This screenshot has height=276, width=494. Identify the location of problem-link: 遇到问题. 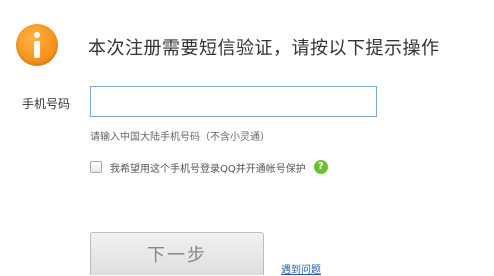
(301, 268).